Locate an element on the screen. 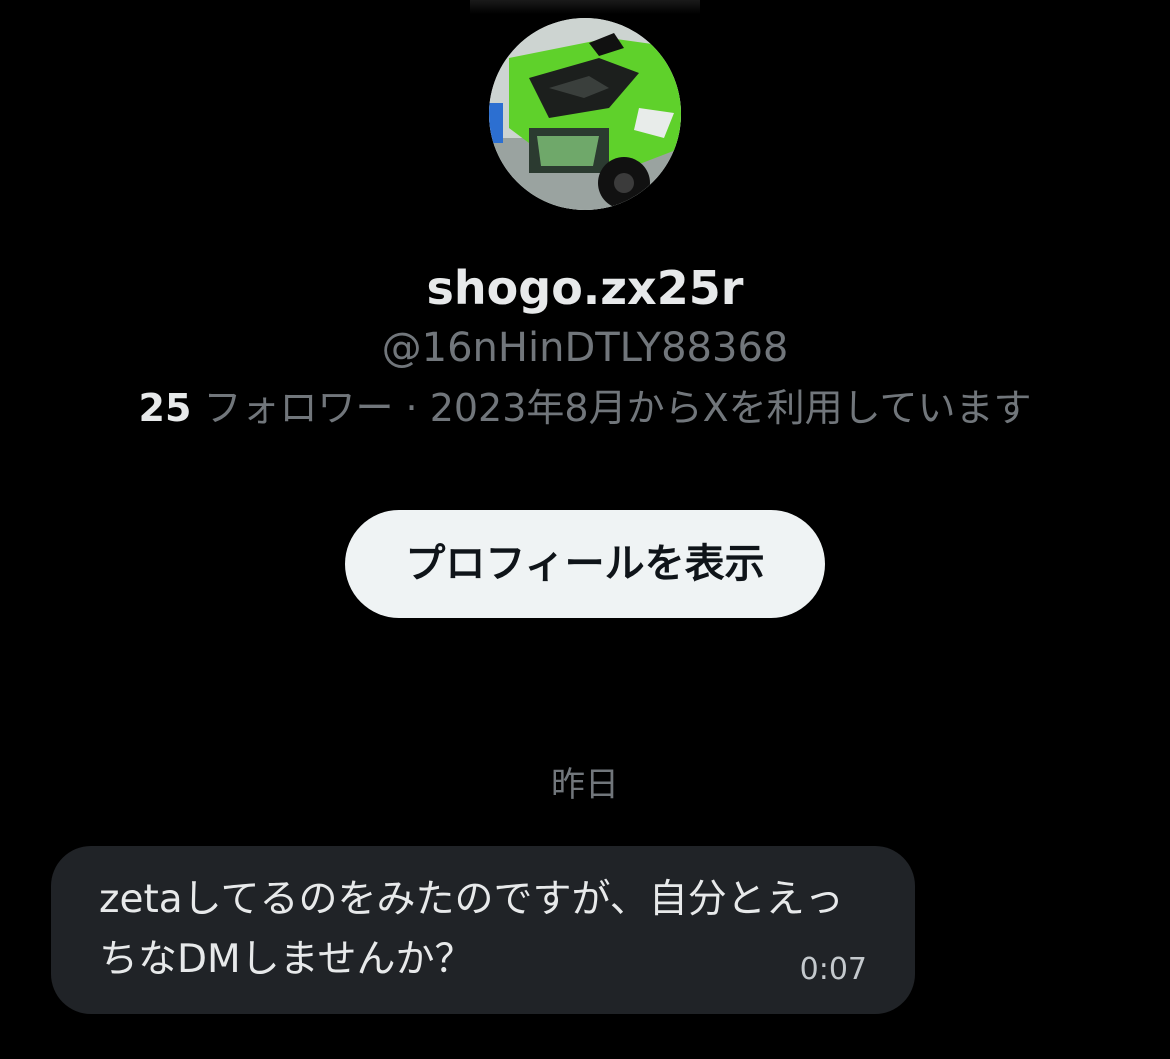  view-profile-button: プロフィールを表示 is located at coordinates (585, 564).